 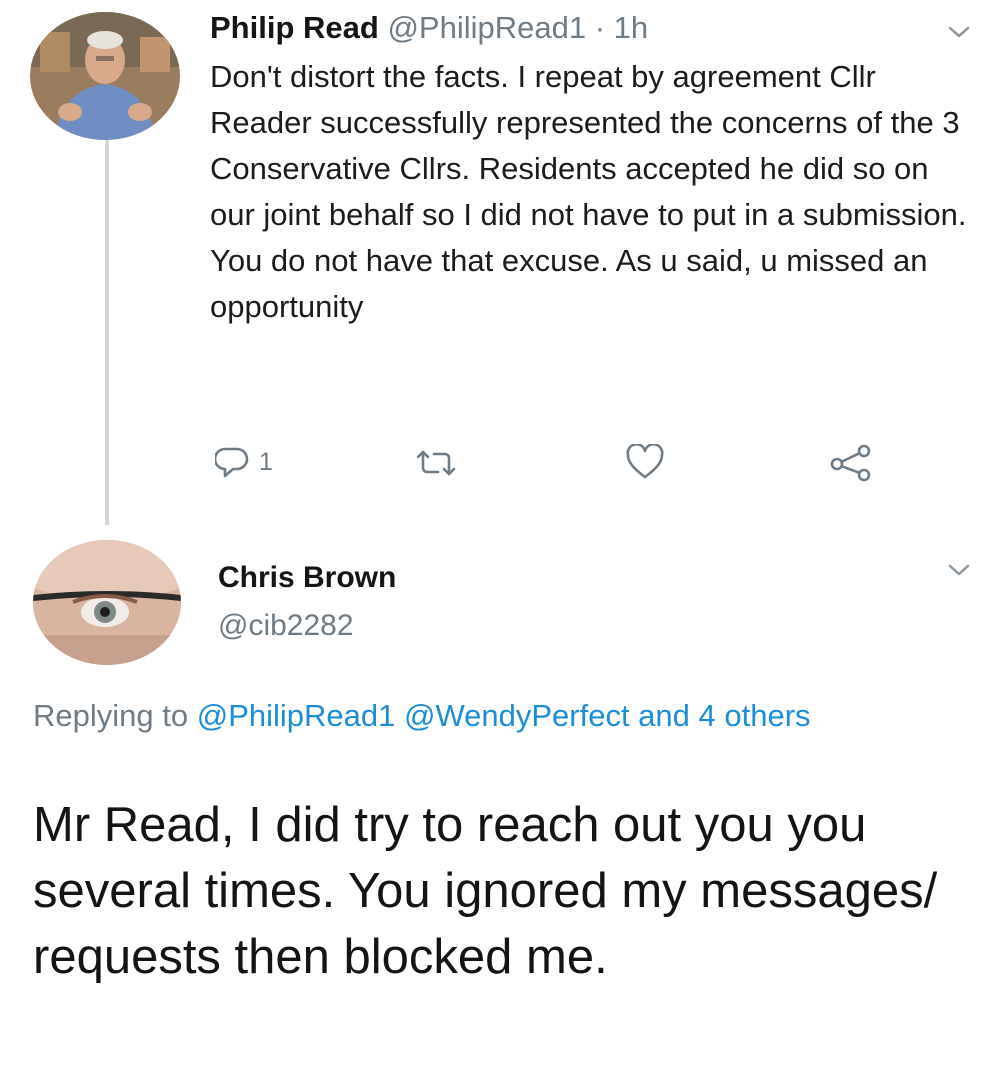 What do you see at coordinates (500, 462) in the screenshot?
I see `tweet-actions: 1` at bounding box center [500, 462].